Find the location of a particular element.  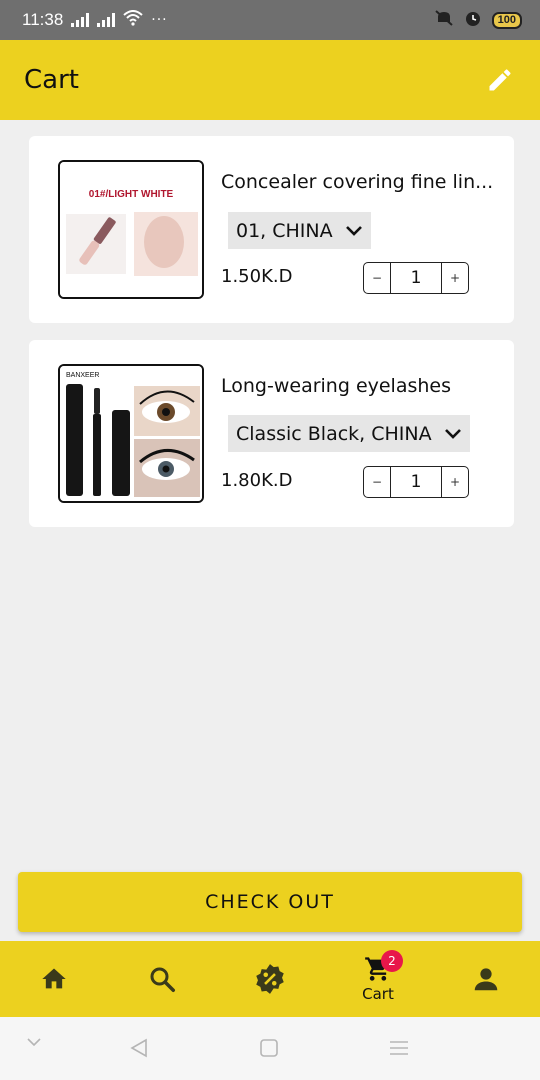

mute-vibrate-icon is located at coordinates (444, 20).